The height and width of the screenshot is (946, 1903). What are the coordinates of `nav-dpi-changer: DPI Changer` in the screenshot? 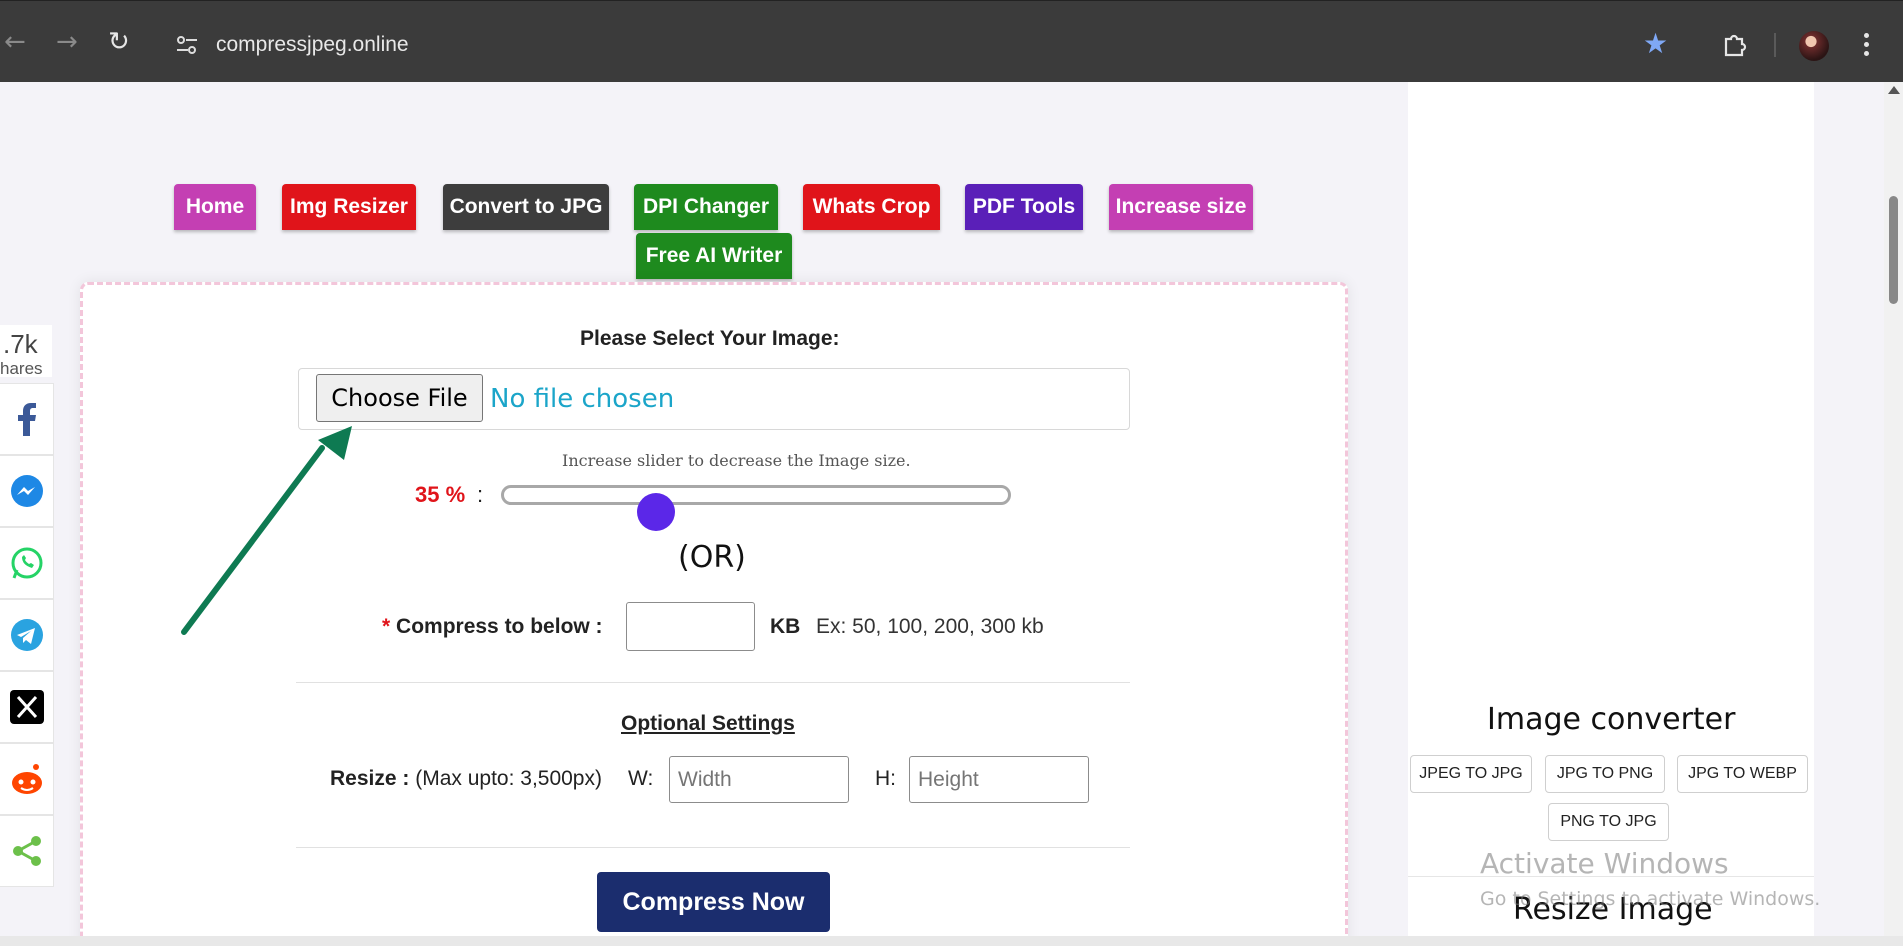 It's located at (706, 207).